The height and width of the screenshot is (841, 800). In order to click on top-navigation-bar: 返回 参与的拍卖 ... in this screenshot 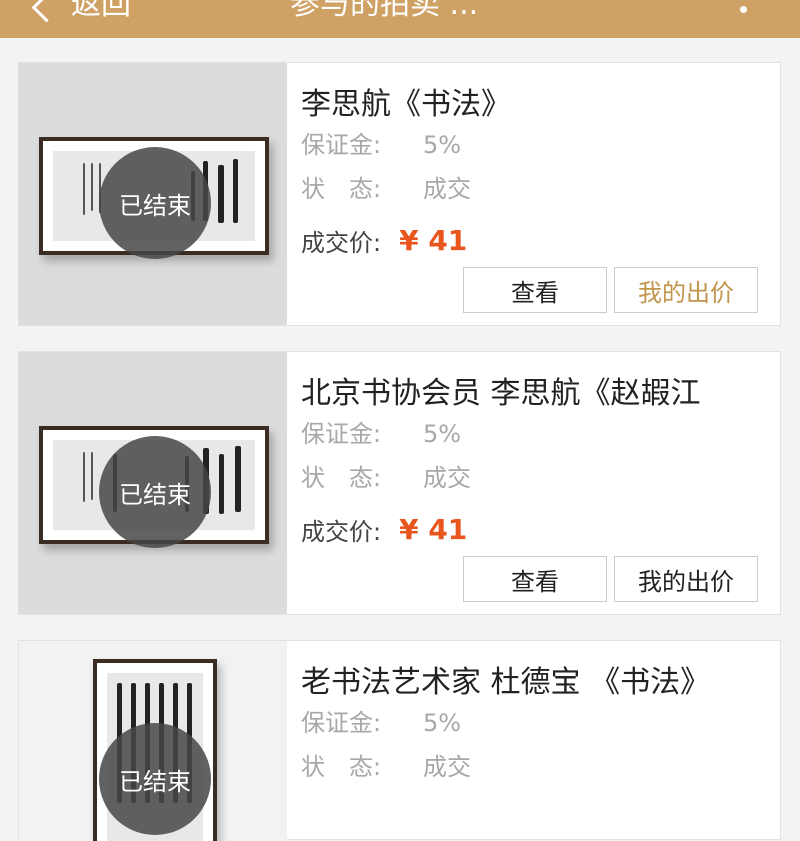, I will do `click(400, 19)`.